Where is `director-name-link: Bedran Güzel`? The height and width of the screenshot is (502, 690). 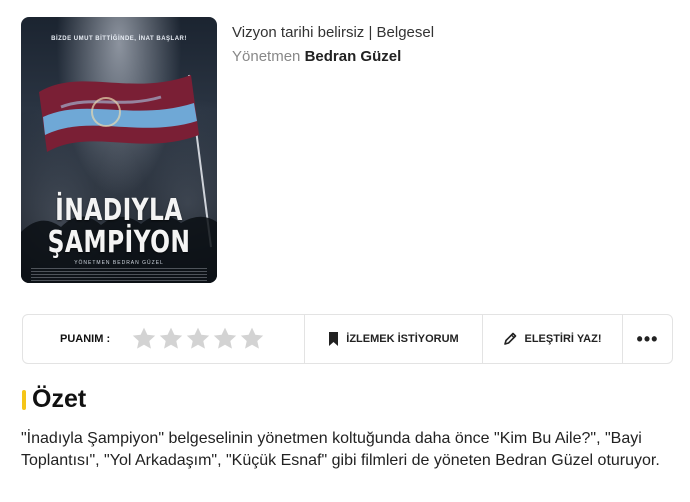
director-name-link: Bedran Güzel is located at coordinates (353, 56).